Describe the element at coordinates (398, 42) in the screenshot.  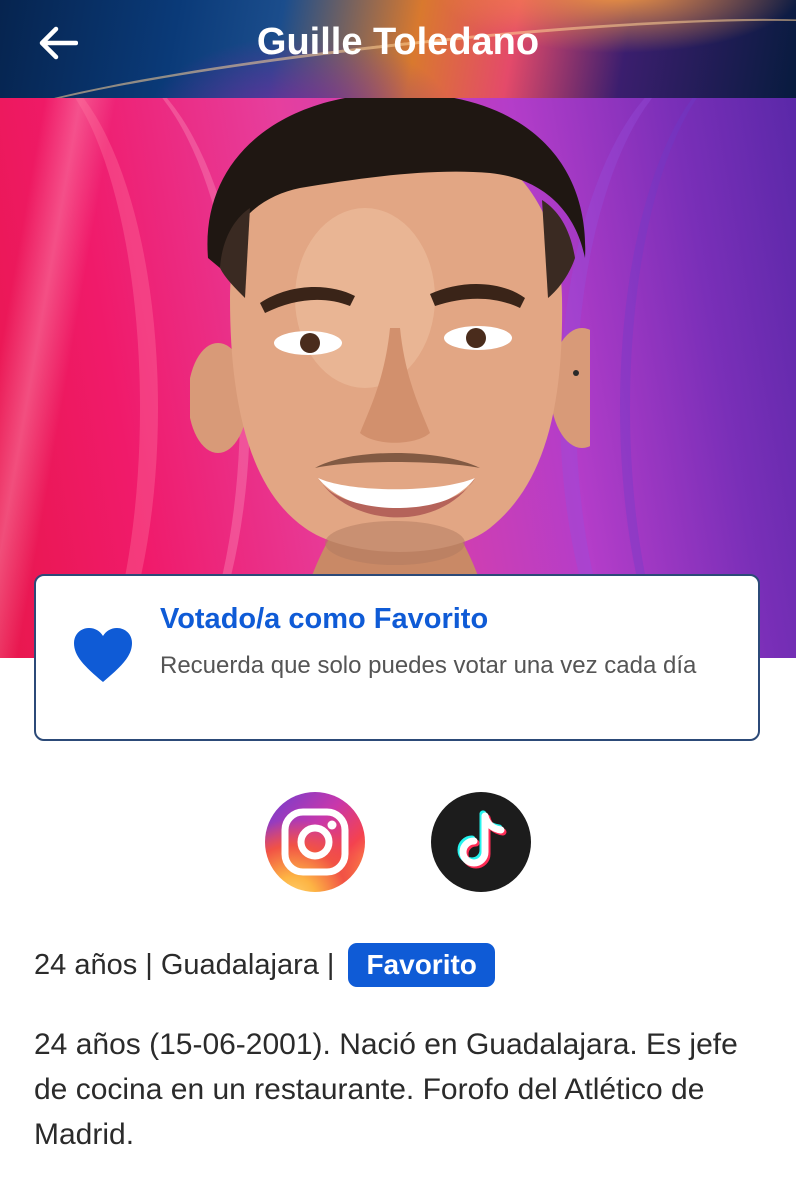
I see `page-title: Guille Toledano` at that location.